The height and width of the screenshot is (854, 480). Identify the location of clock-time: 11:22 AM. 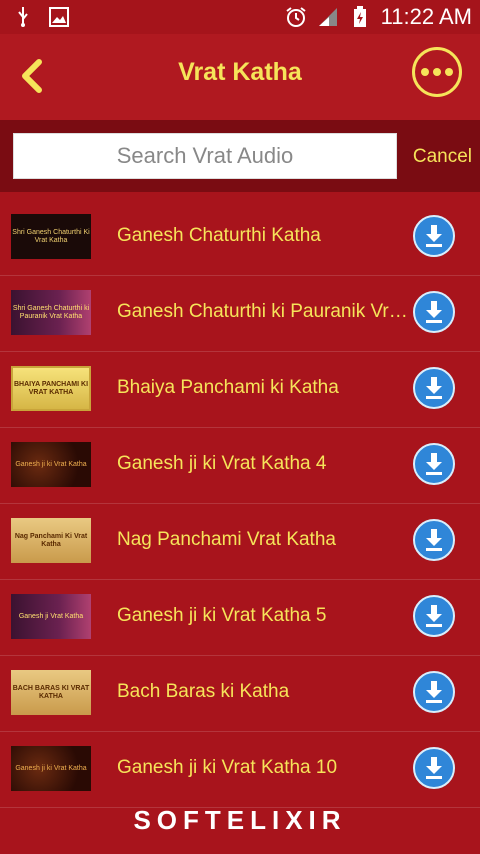
(426, 16).